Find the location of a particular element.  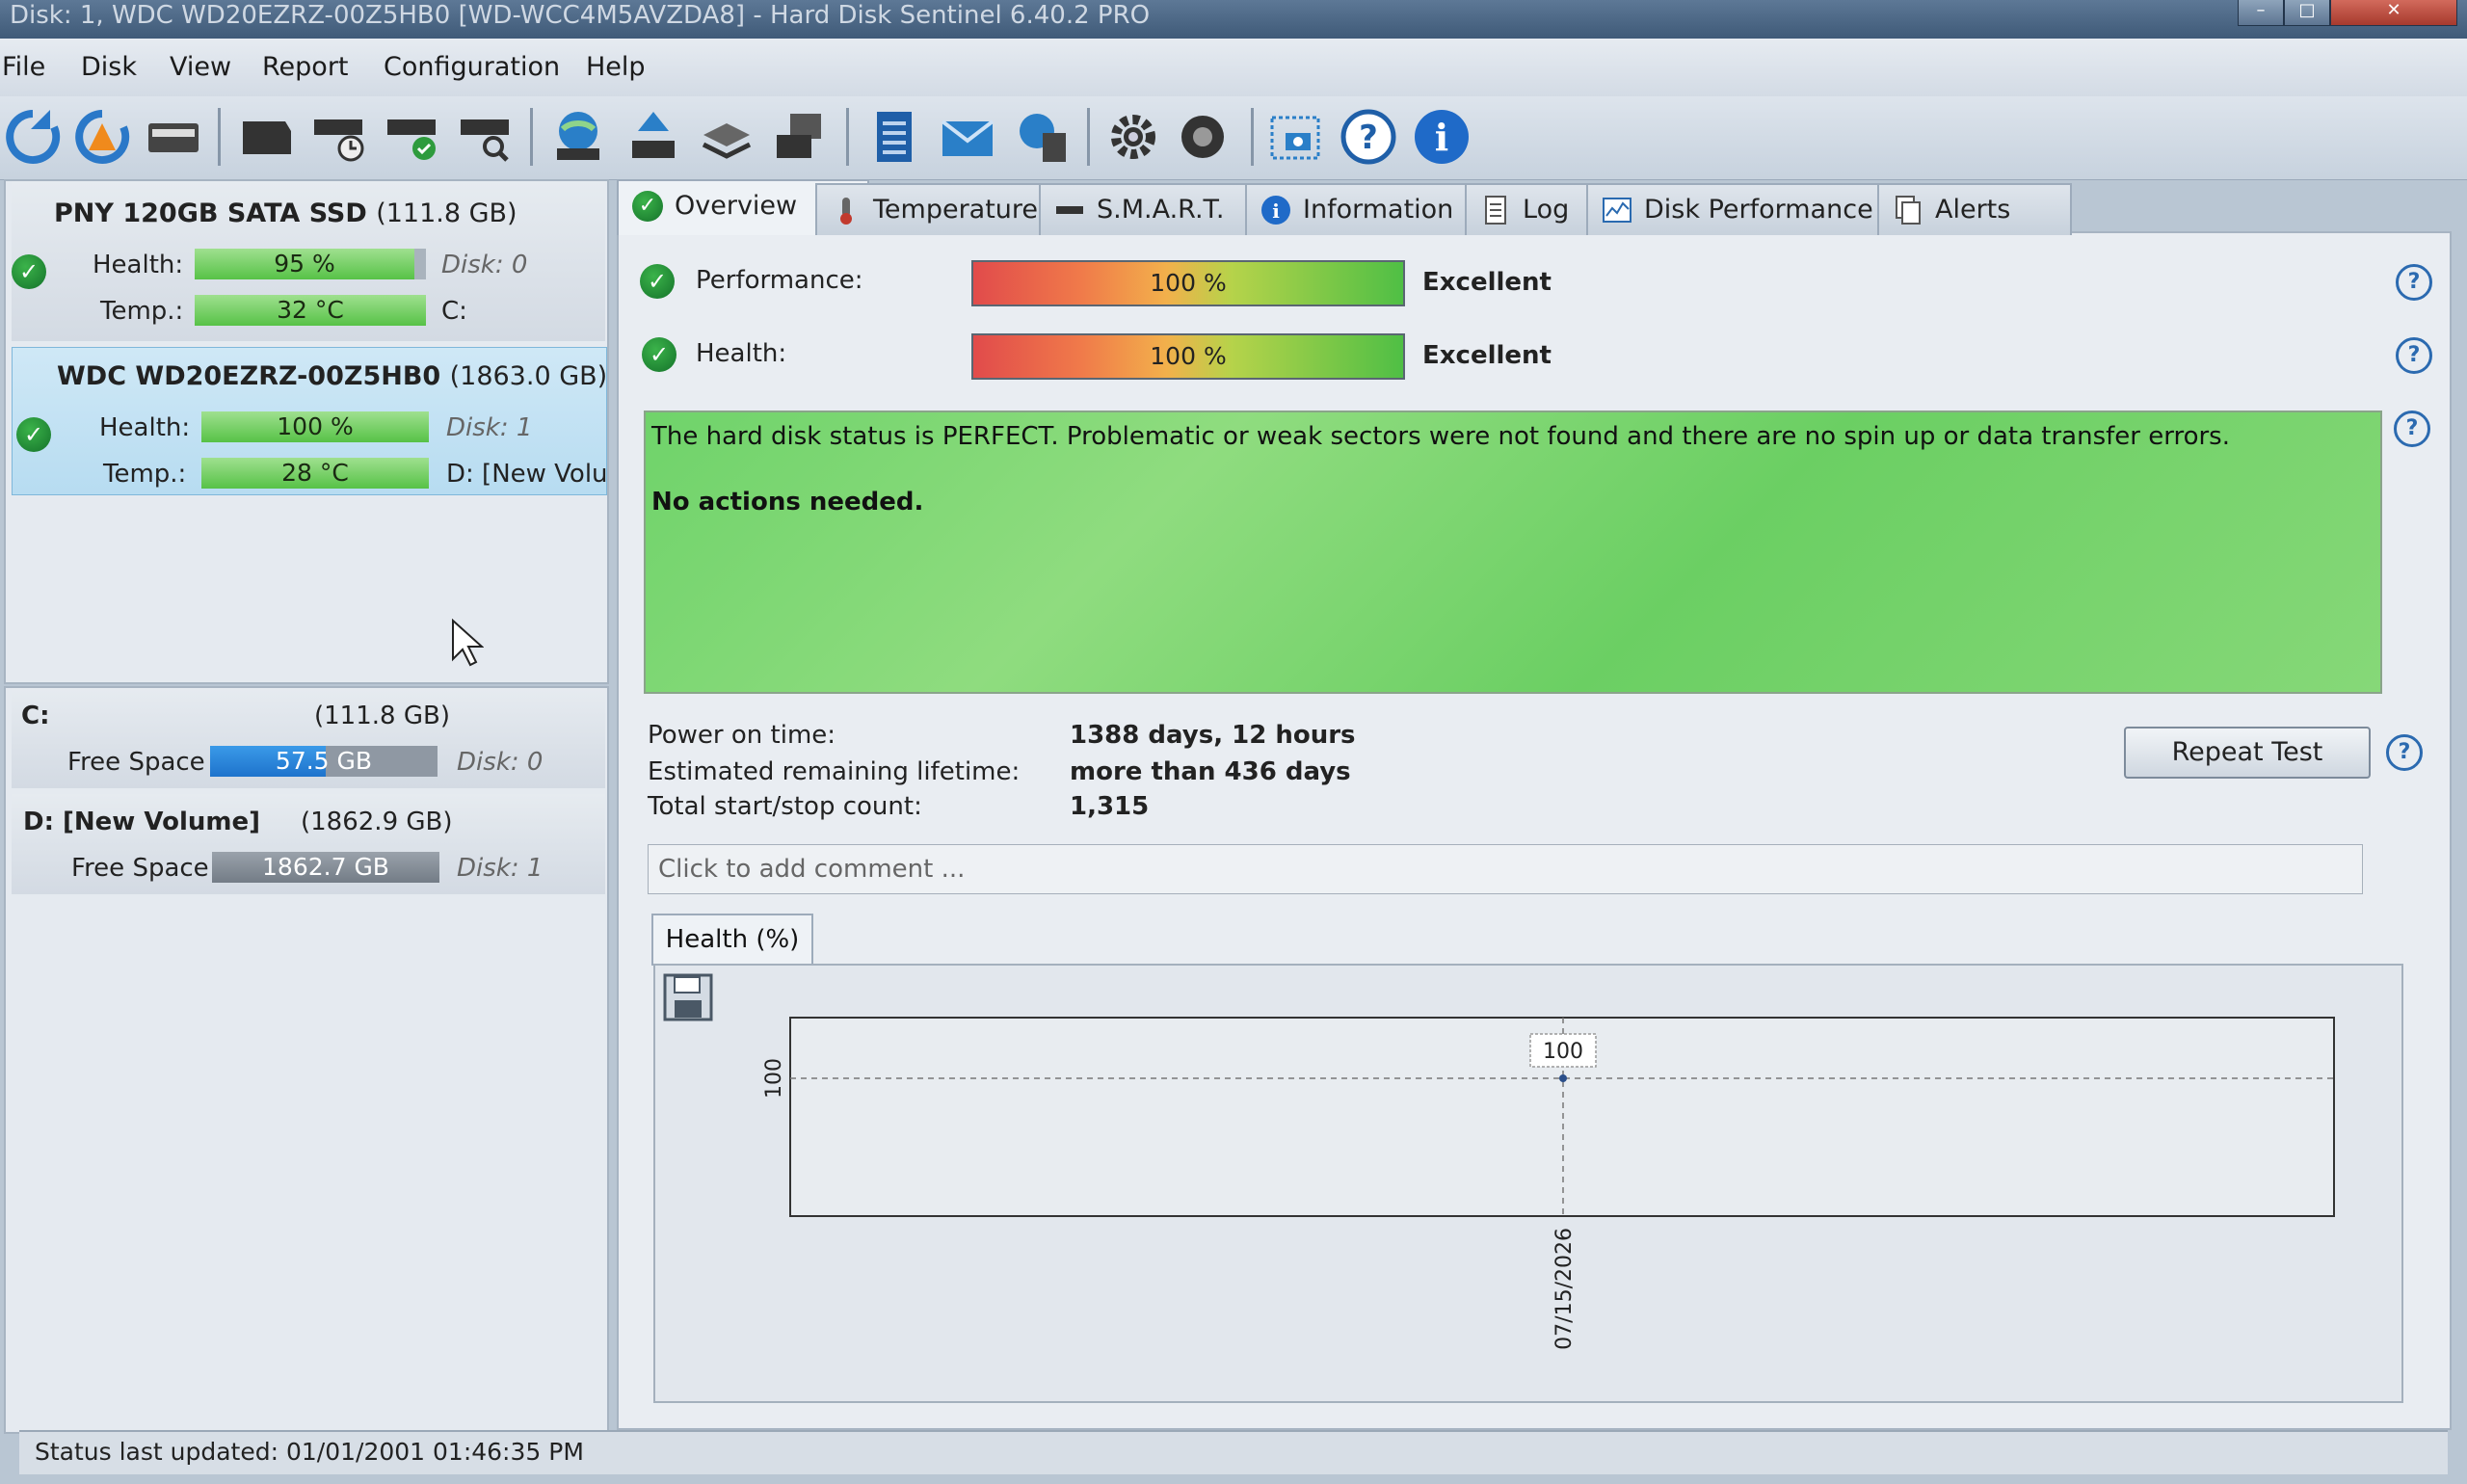

tab-alerts: Alerts is located at coordinates (1974, 209).